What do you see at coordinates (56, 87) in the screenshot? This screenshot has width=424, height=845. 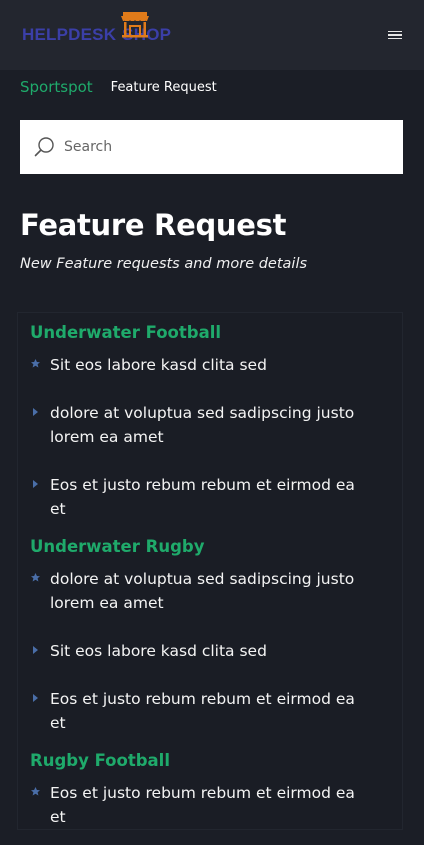 I see `breadcrumb-link-sportspot: Sportspot` at bounding box center [56, 87].